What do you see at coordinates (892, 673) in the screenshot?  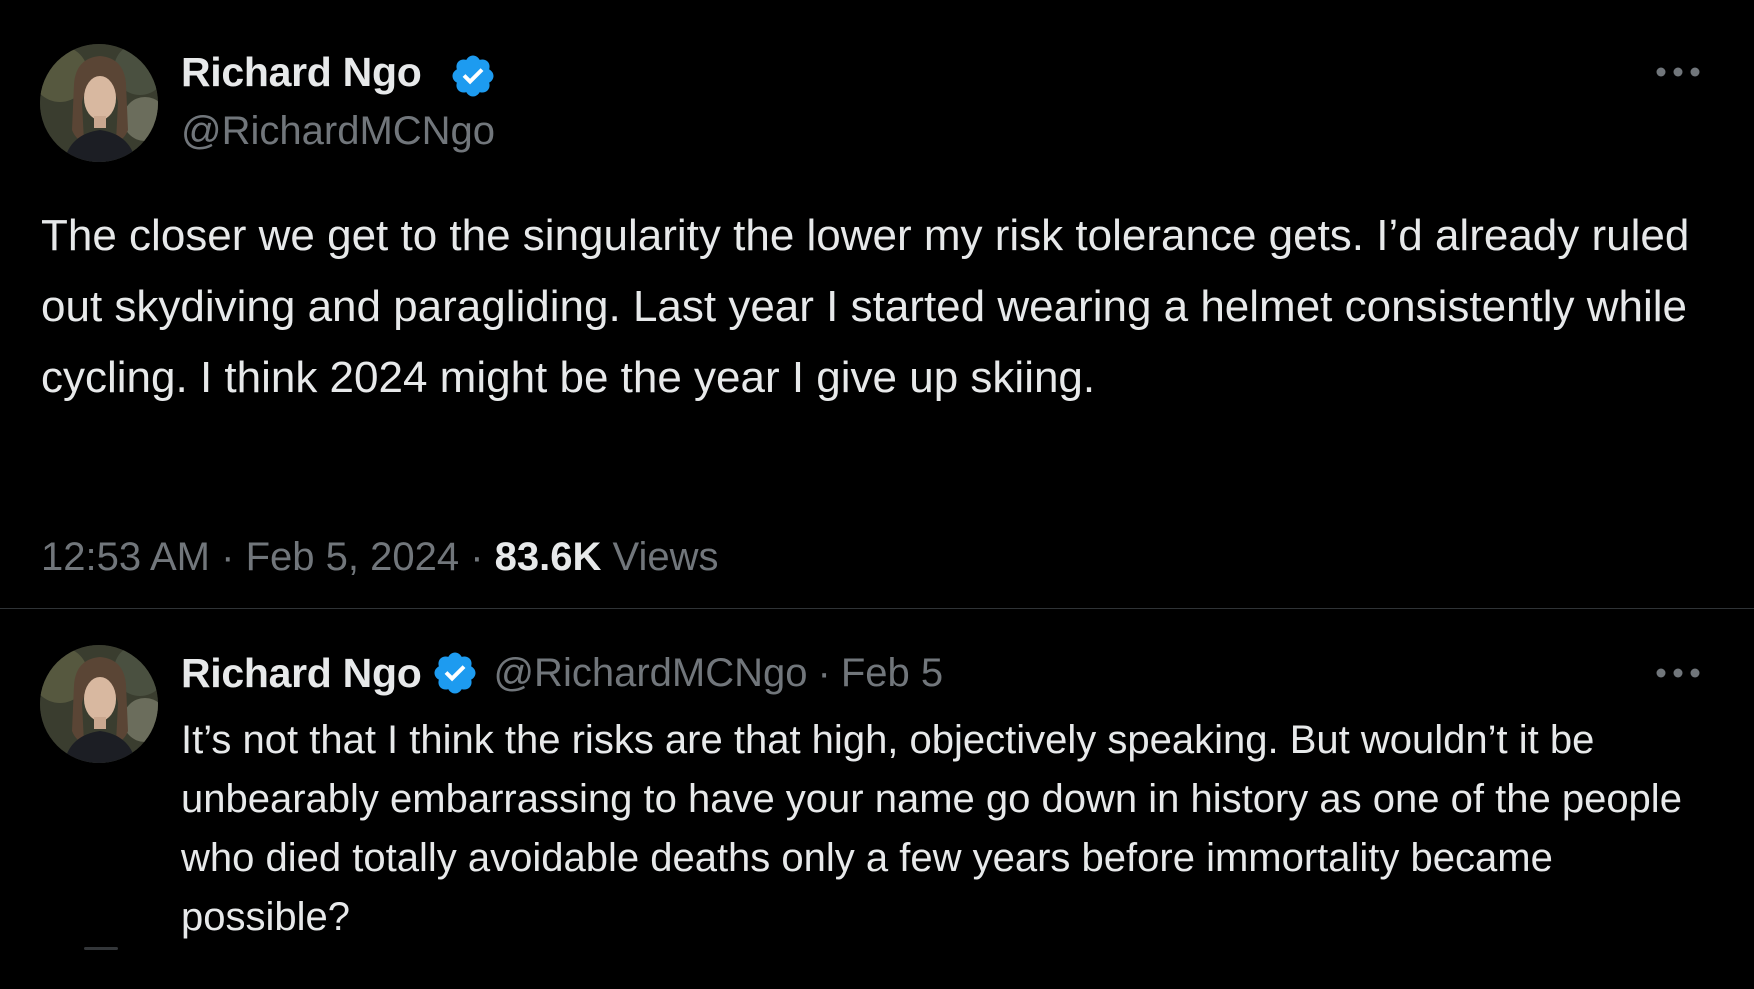 I see `reply-date: Feb 5` at bounding box center [892, 673].